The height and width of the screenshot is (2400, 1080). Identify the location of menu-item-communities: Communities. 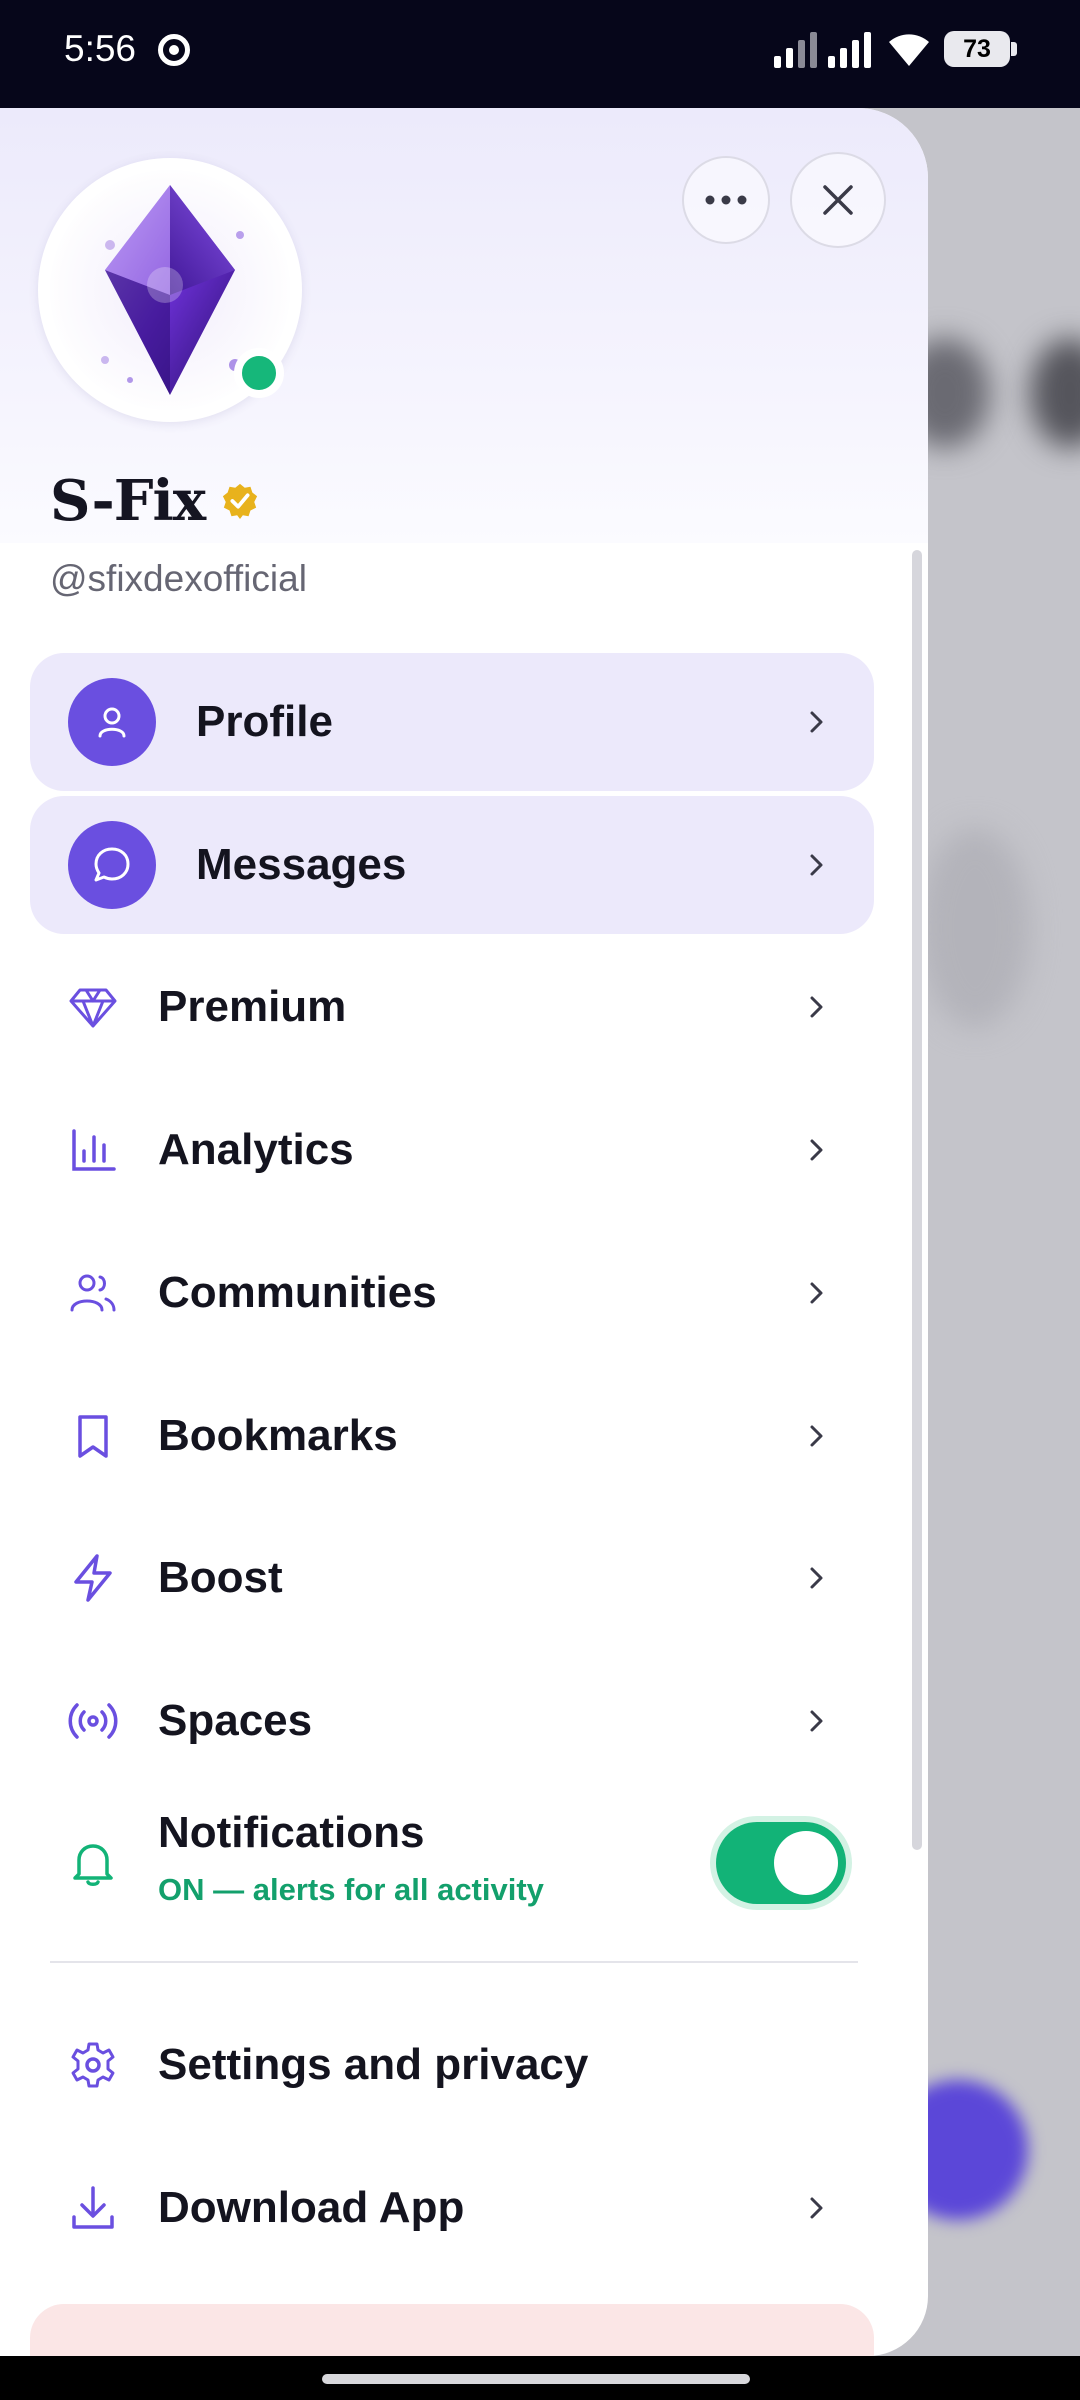
(452, 1293).